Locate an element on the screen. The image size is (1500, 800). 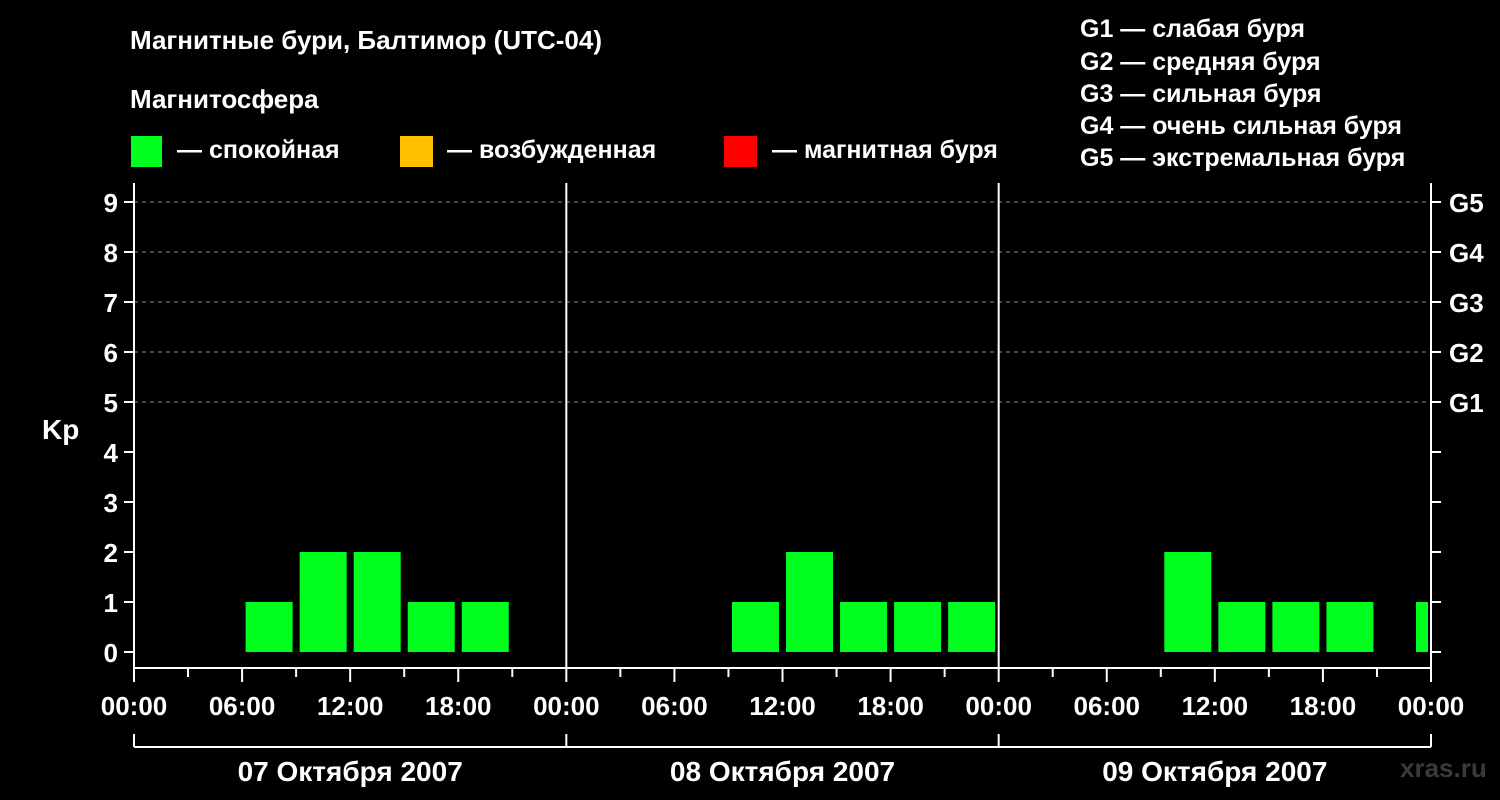
y-tick-label: 5 is located at coordinates (111, 403).